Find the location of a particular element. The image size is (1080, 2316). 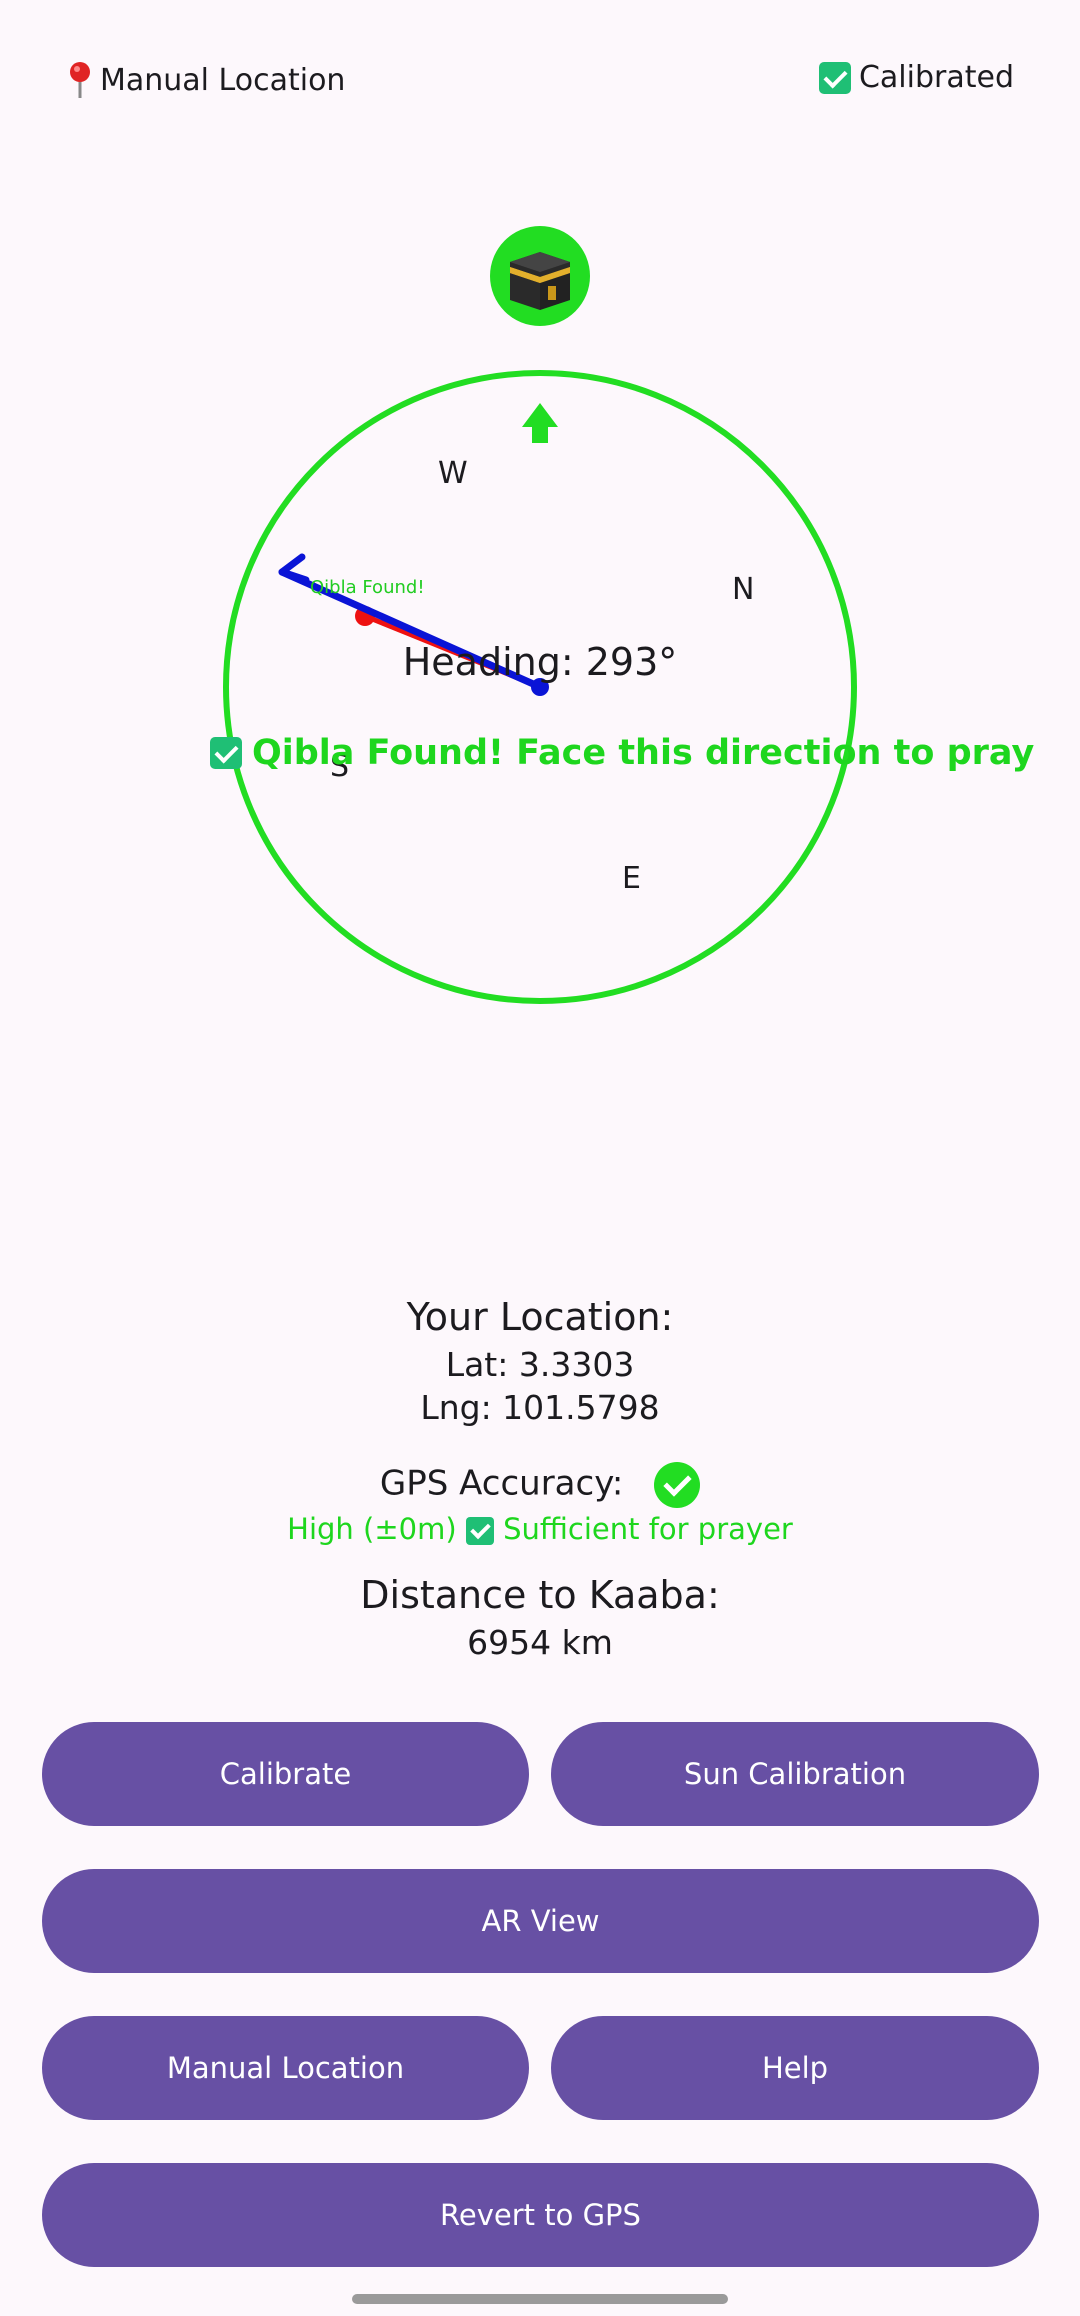

distance-value: 6954 km is located at coordinates (540, 1642).